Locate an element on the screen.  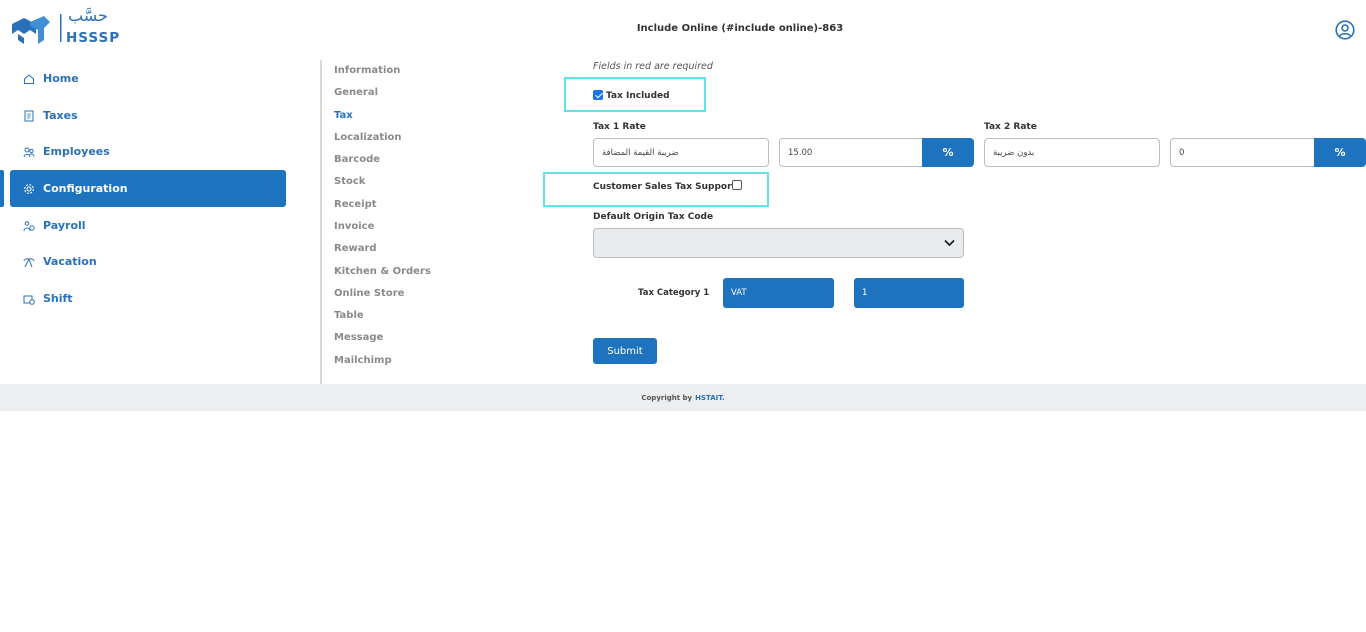
submenu-item-stock: Stock is located at coordinates (349, 181).